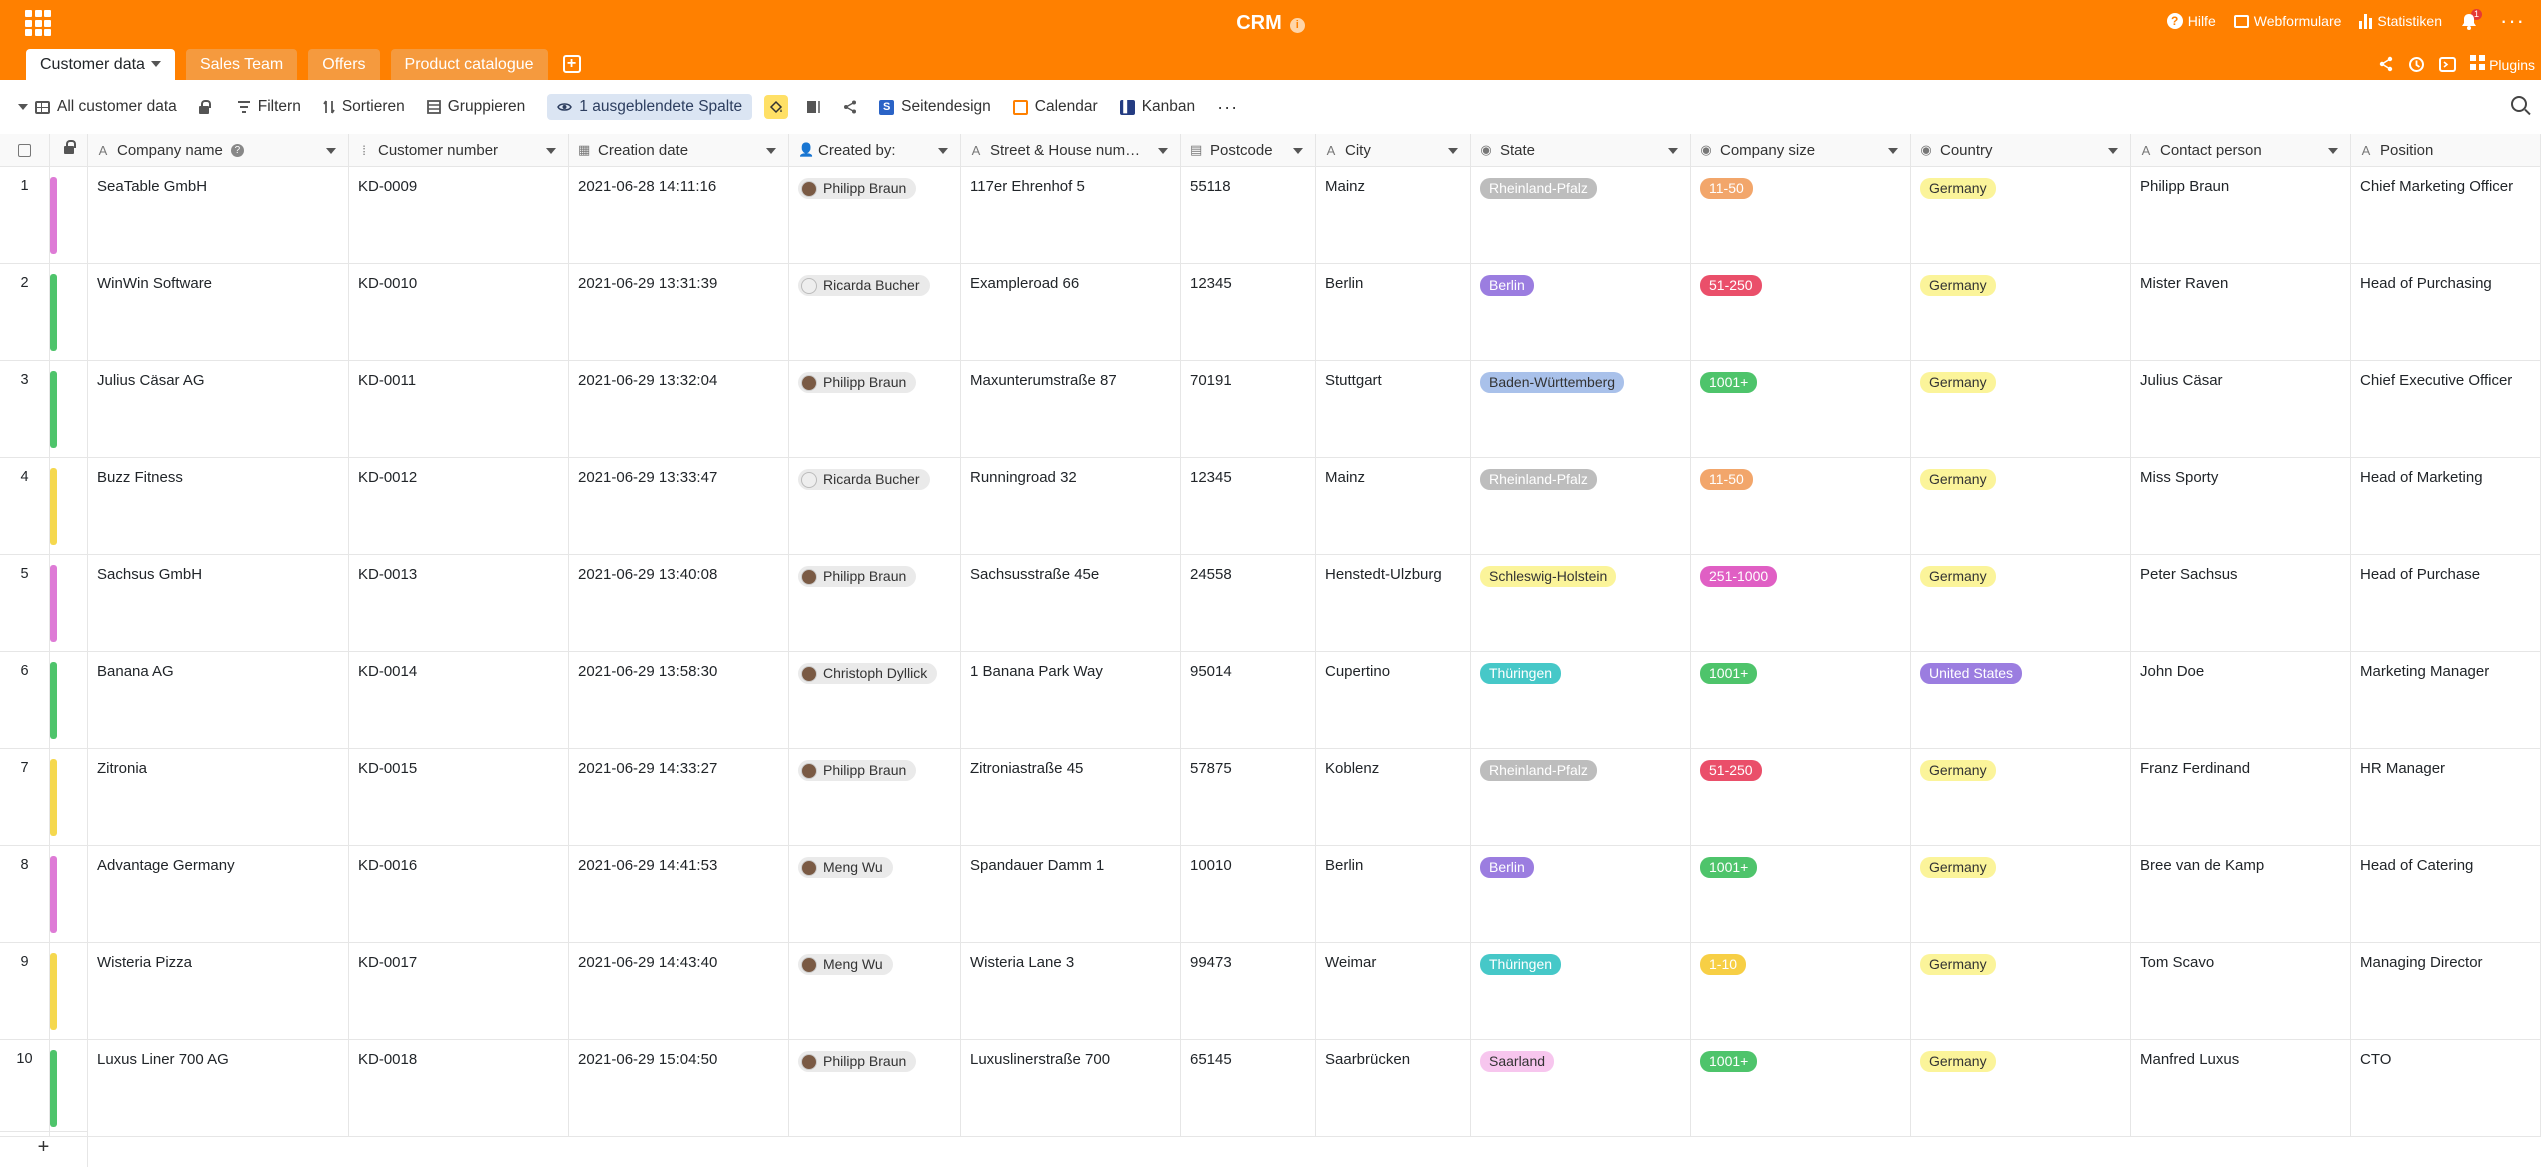  What do you see at coordinates (1393, 603) in the screenshot?
I see `cell-city: Henstedt-Ulzburg` at bounding box center [1393, 603].